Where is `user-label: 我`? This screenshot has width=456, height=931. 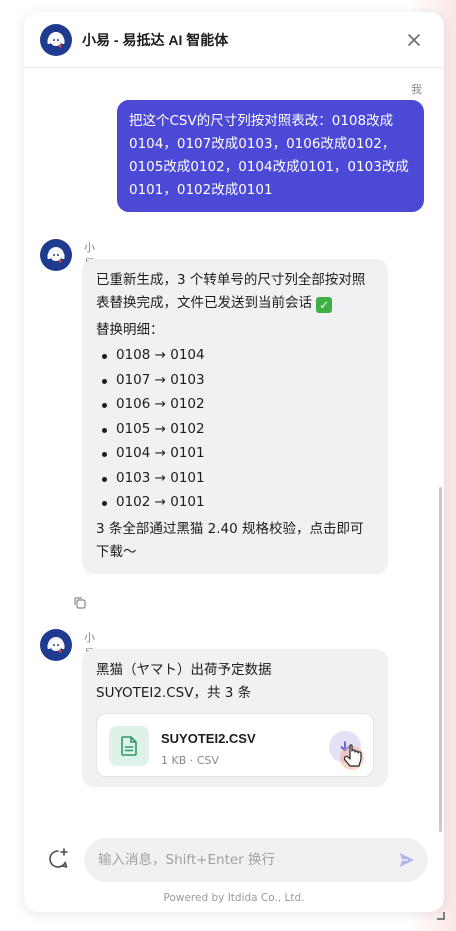 user-label: 我 is located at coordinates (416, 89).